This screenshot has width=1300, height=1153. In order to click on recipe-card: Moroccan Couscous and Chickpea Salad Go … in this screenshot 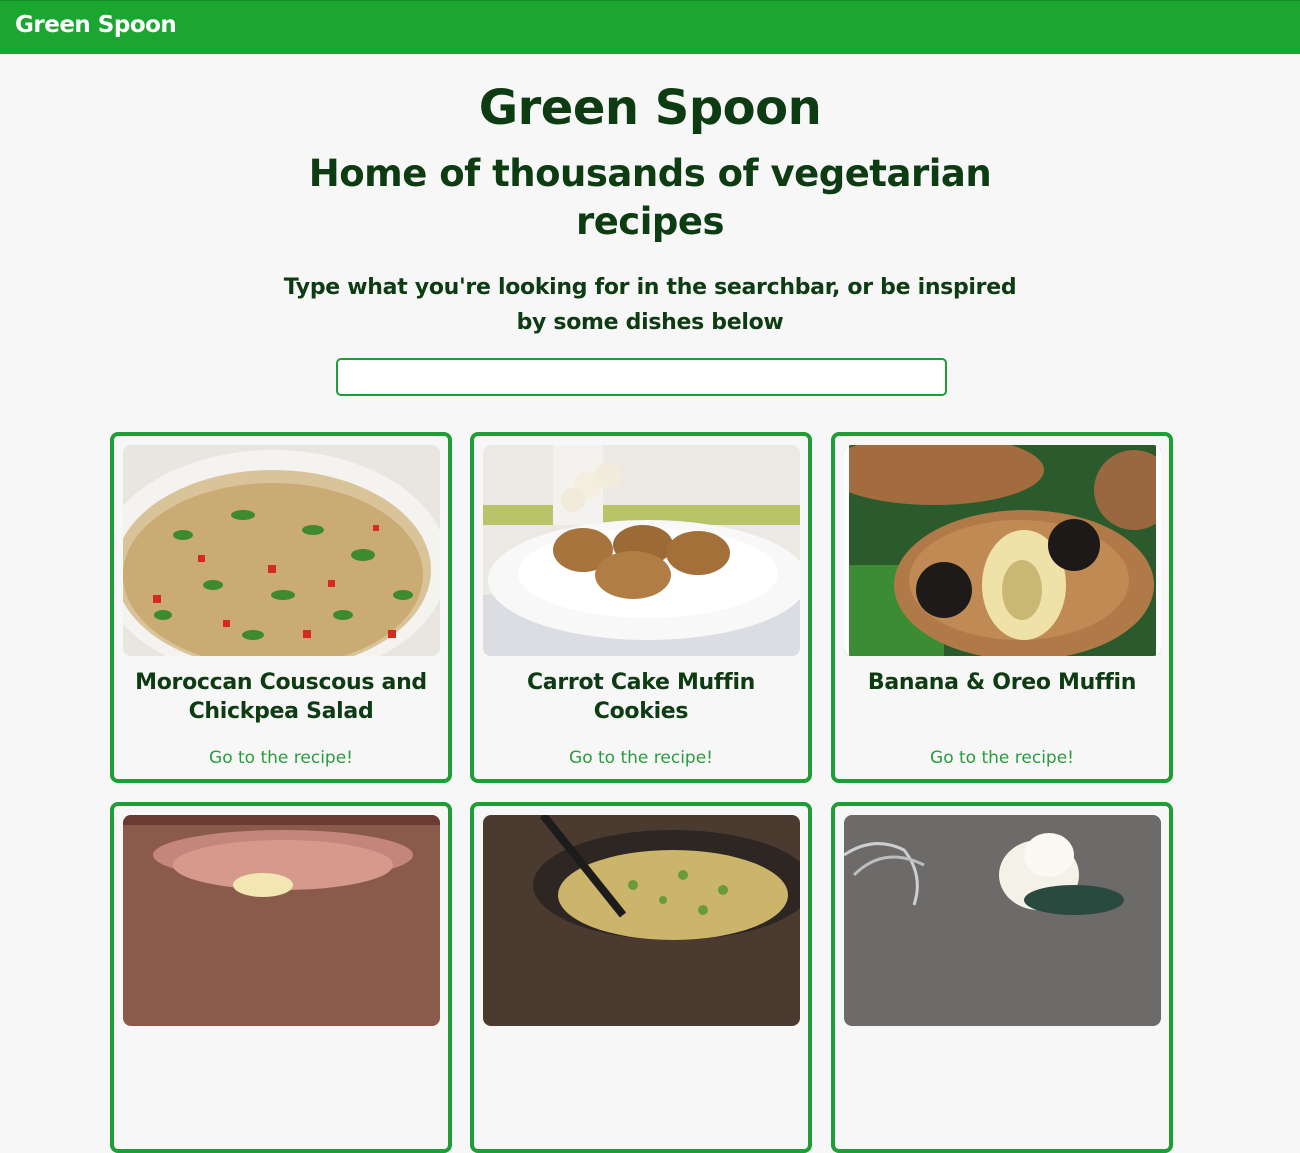, I will do `click(281, 607)`.